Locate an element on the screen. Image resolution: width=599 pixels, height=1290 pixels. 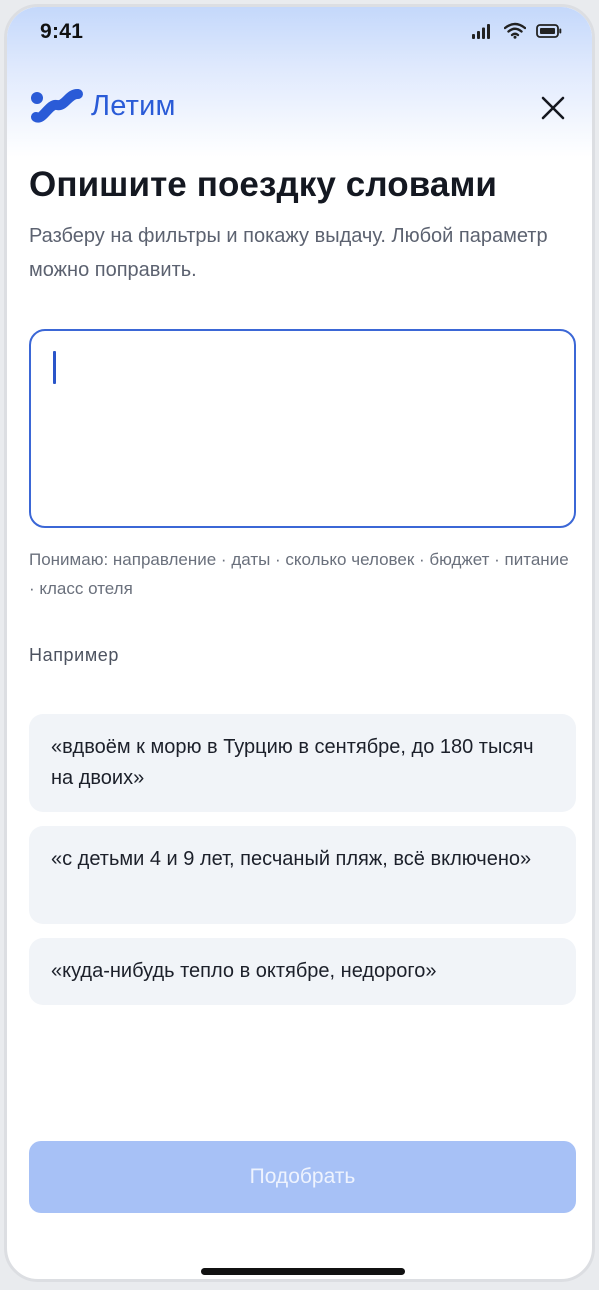
app-header: Летим is located at coordinates (299, 108).